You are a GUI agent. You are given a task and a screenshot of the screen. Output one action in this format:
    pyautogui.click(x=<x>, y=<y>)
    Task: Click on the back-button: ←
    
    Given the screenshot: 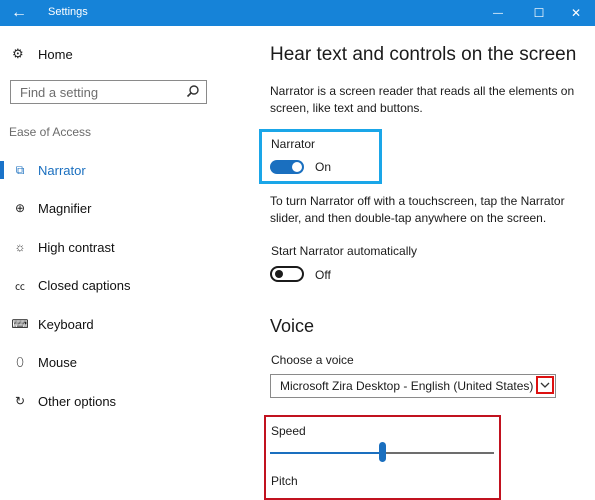 What is the action you would take?
    pyautogui.click(x=19, y=13)
    